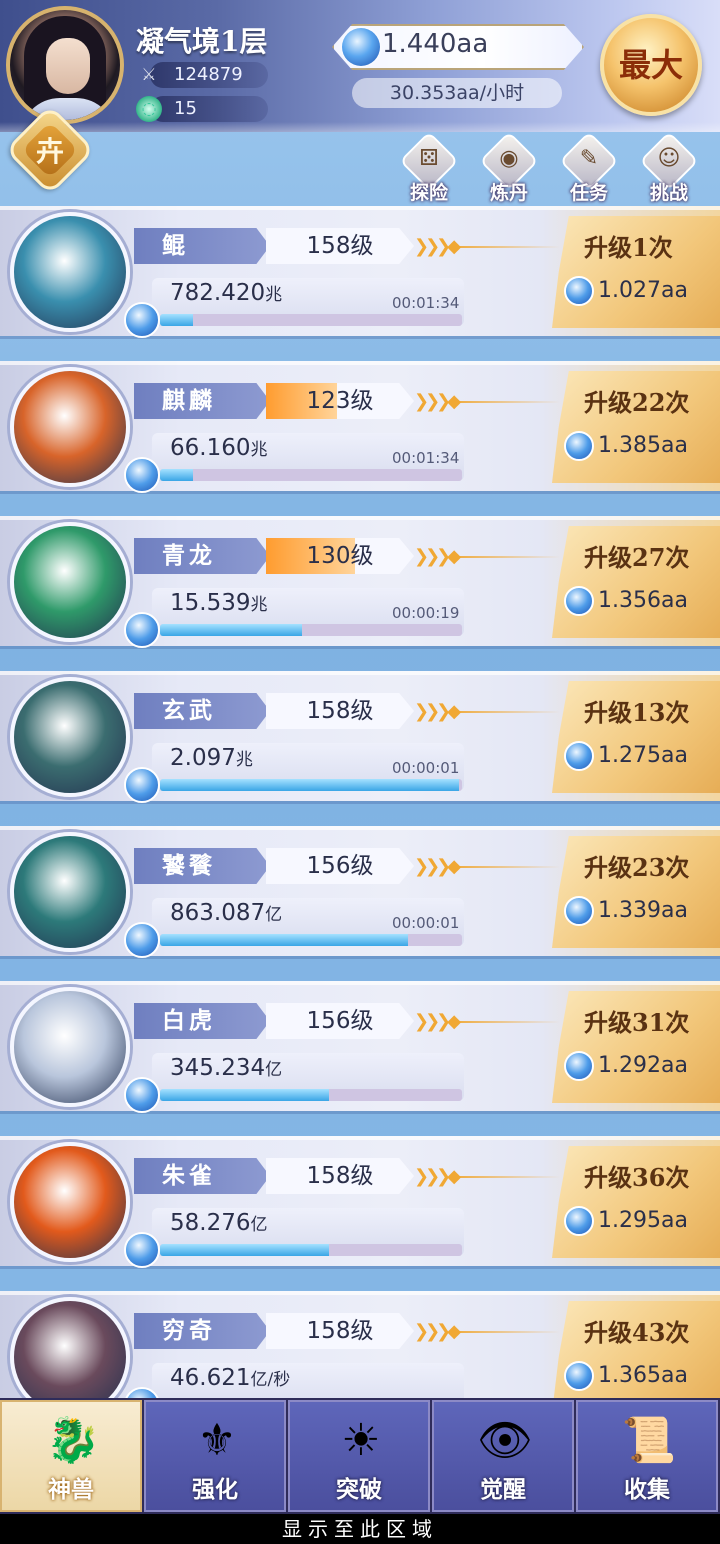 The height and width of the screenshot is (1544, 720). I want to click on pavilion-icon: 卉, so click(50, 151).